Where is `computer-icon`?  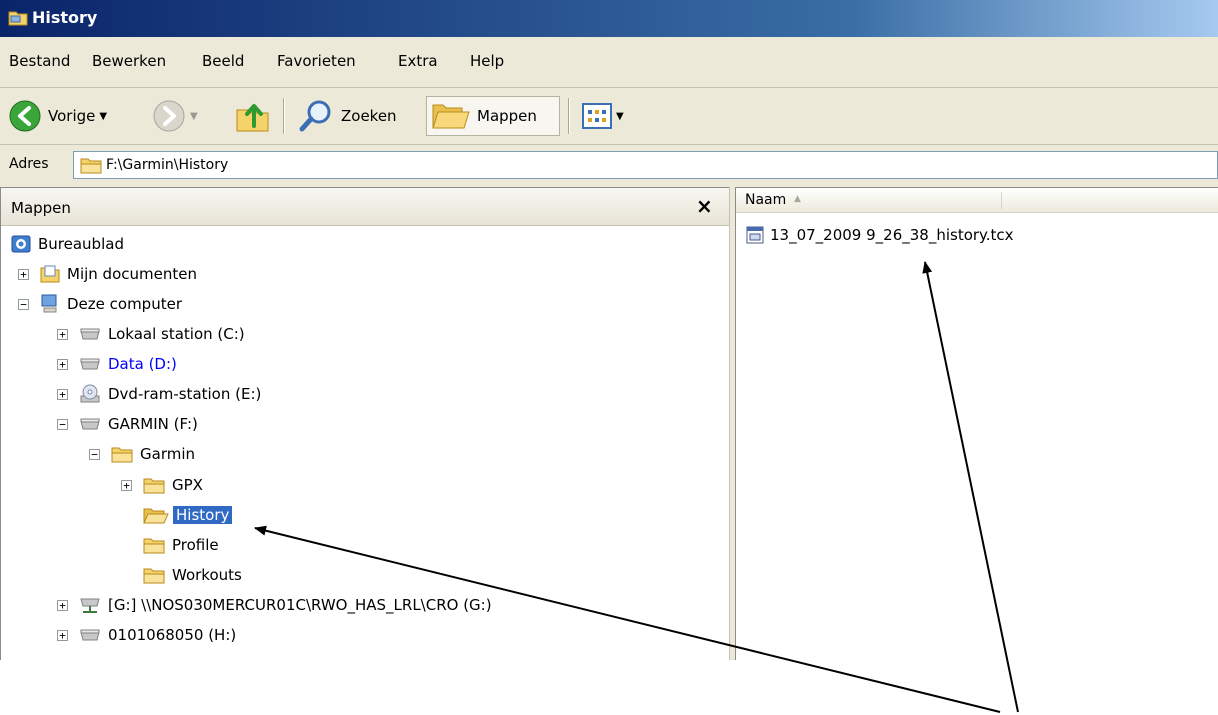 computer-icon is located at coordinates (49, 303).